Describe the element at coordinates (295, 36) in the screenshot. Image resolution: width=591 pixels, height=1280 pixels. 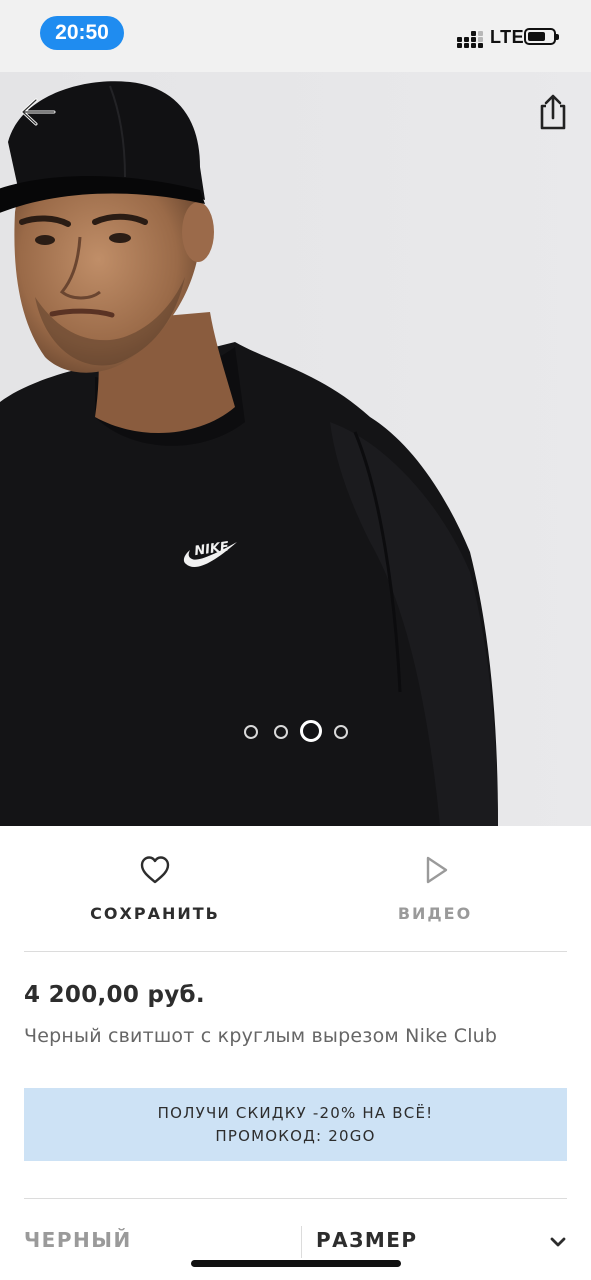
I see `status-bar: 20:50 LTE` at that location.